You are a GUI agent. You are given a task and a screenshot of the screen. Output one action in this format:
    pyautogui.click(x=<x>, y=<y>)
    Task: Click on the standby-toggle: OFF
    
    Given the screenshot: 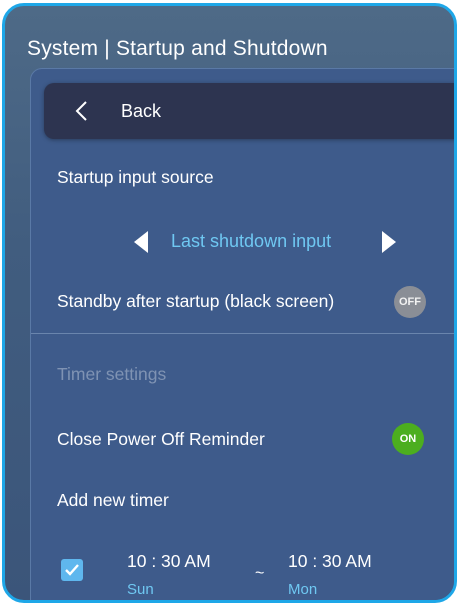 What is the action you would take?
    pyautogui.click(x=410, y=302)
    